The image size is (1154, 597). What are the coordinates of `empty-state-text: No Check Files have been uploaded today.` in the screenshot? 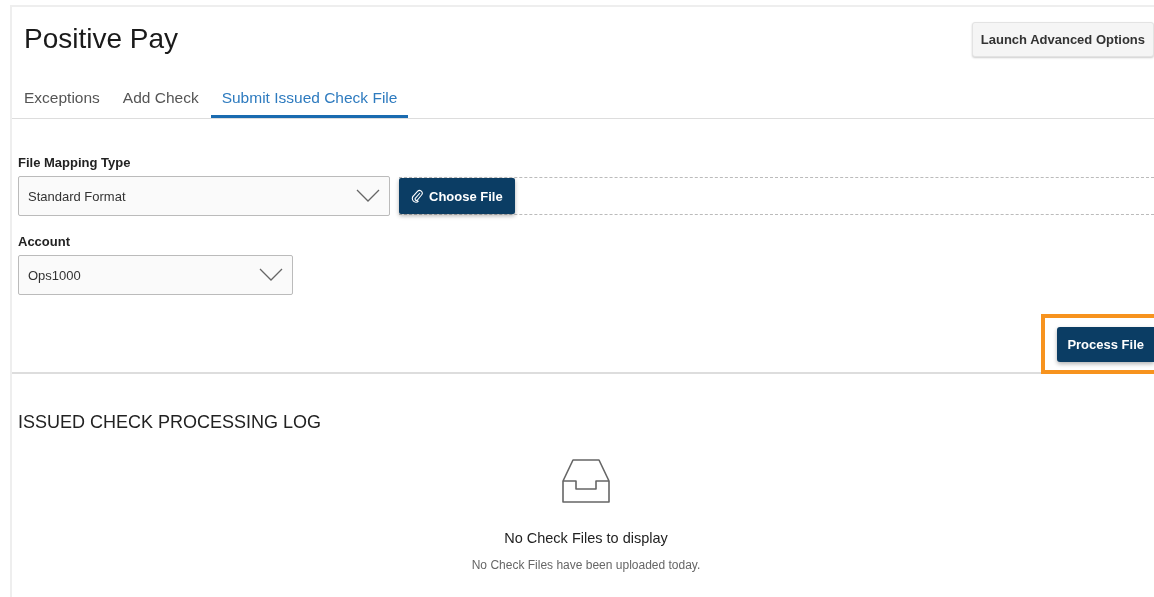 It's located at (586, 565).